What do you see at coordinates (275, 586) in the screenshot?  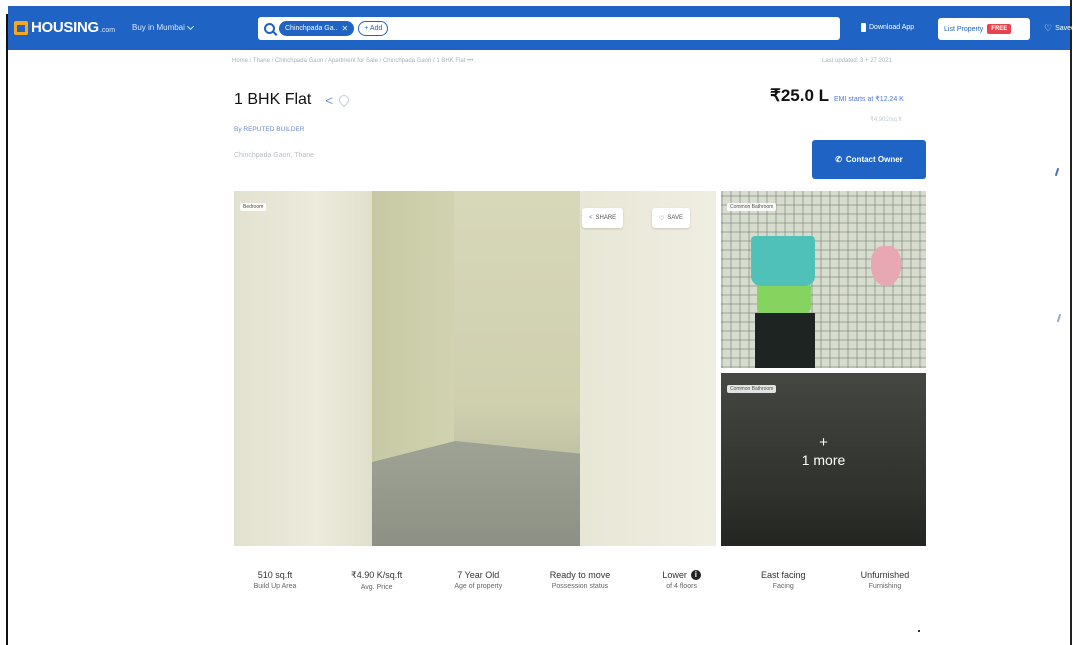 I see `stat-label: Build Up Area` at bounding box center [275, 586].